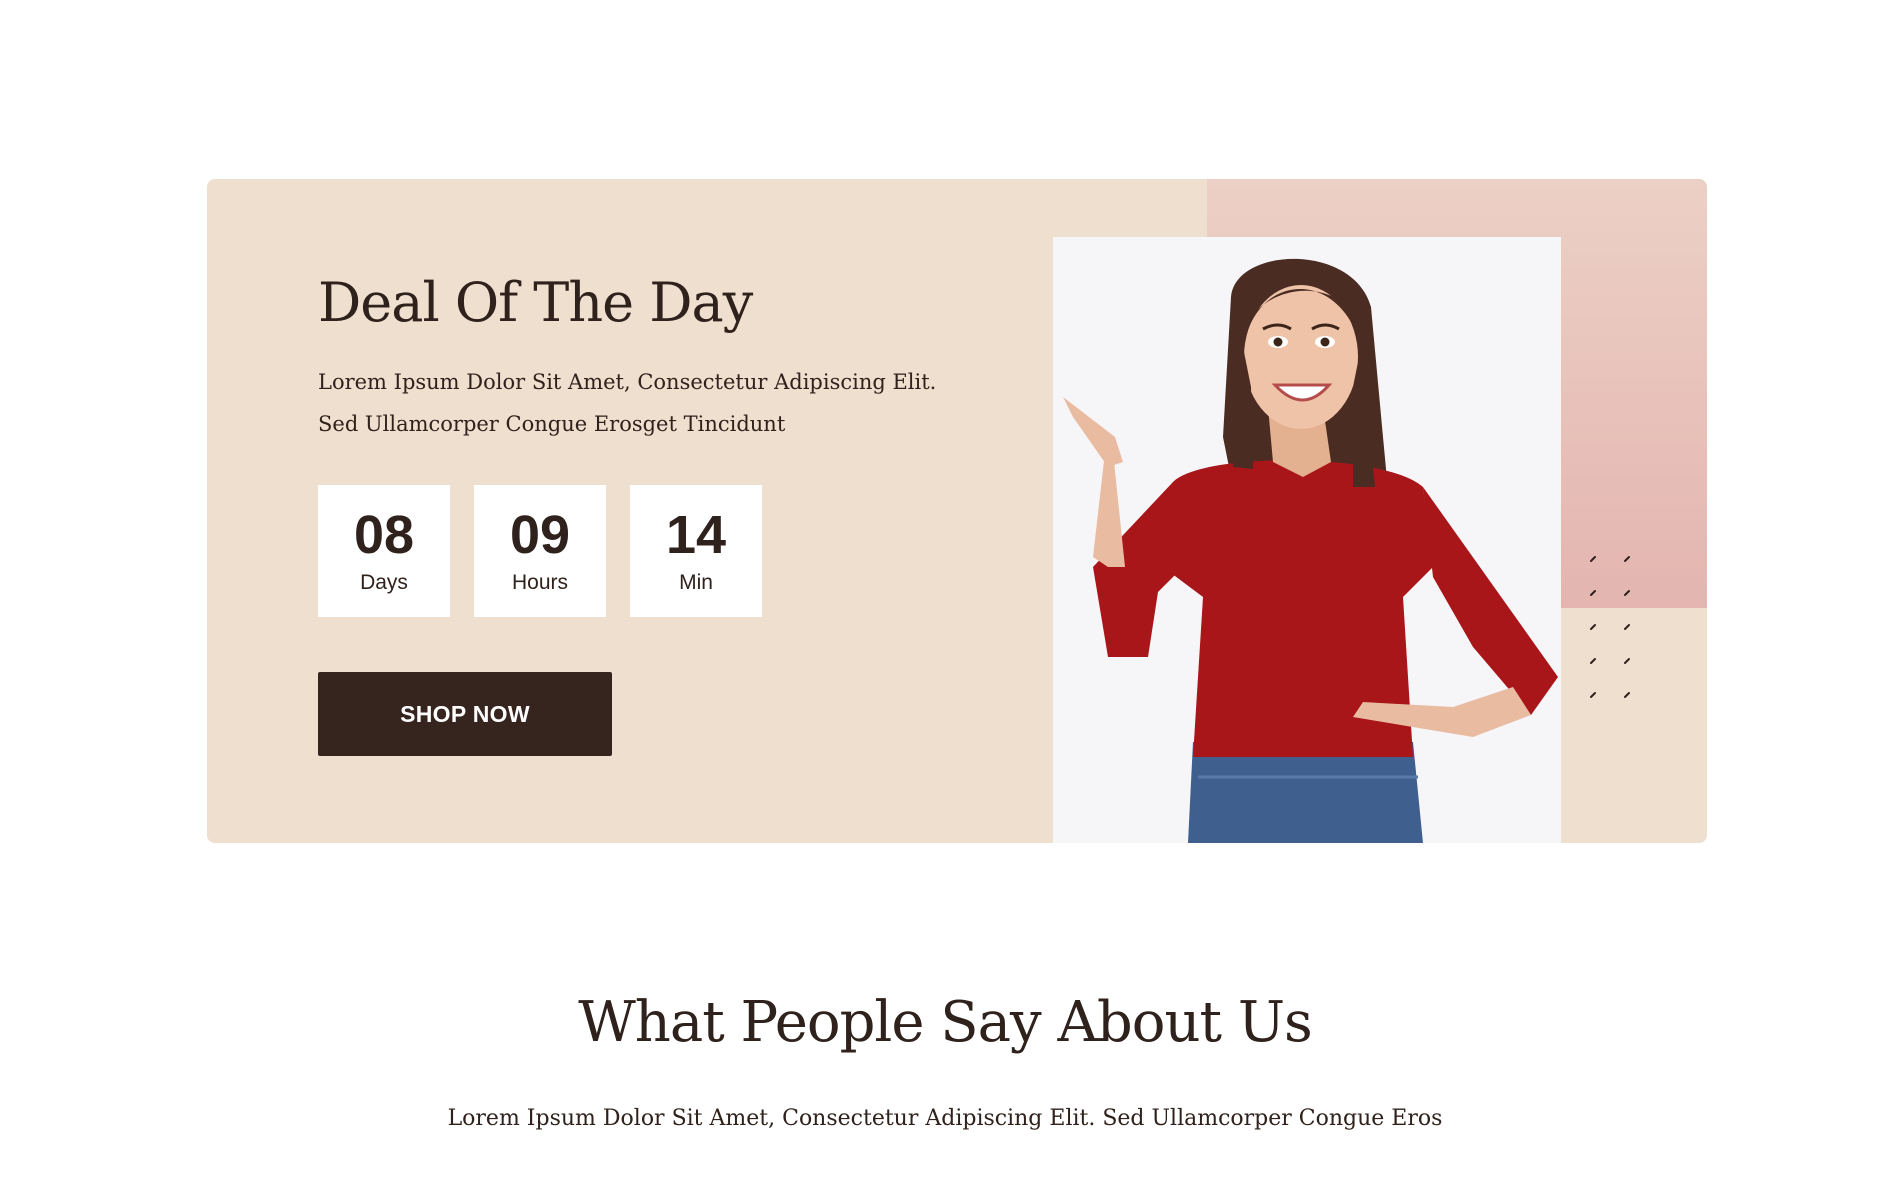 This screenshot has height=1181, width=1890. What do you see at coordinates (384, 535) in the screenshot?
I see `countdown-days-value: 08` at bounding box center [384, 535].